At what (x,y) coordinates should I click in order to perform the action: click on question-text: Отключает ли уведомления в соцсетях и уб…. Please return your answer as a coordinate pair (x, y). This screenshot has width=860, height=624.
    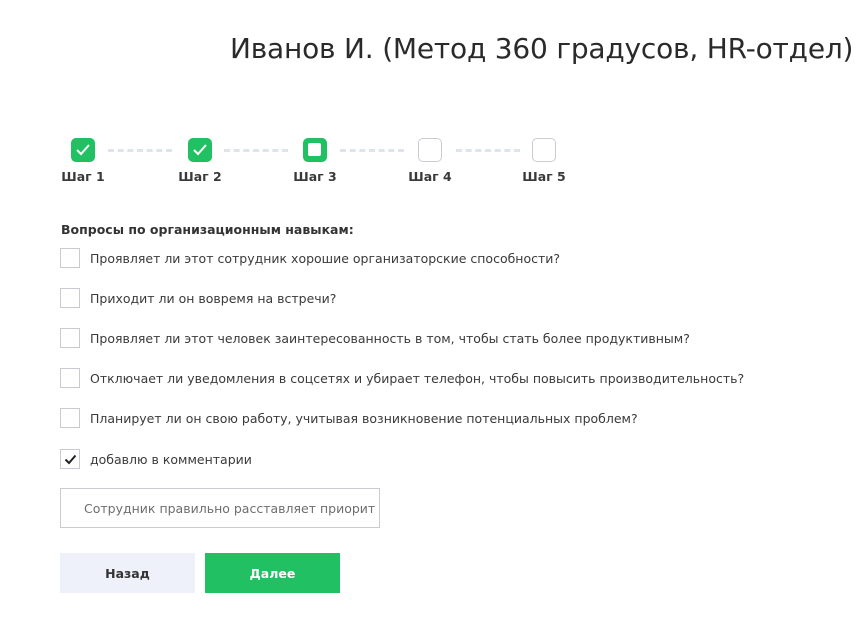
    Looking at the image, I should click on (417, 378).